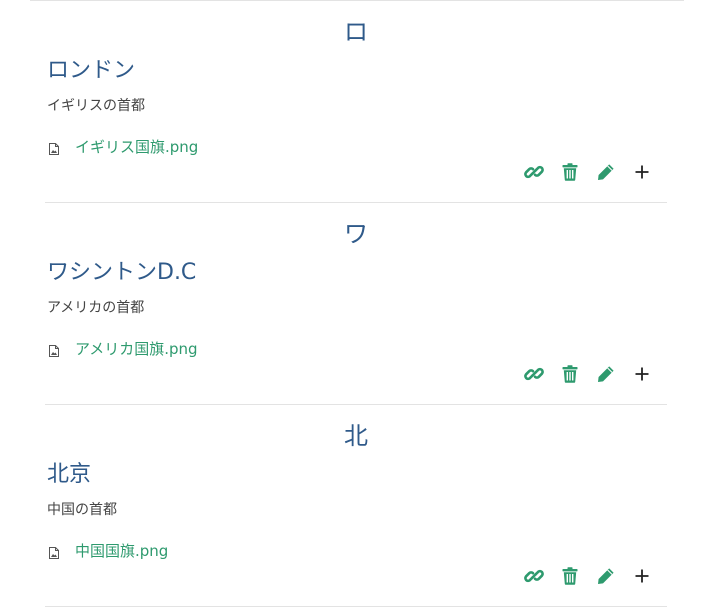 The image size is (702, 609). I want to click on attachment-row: アメリカ国旗.png, so click(122, 348).